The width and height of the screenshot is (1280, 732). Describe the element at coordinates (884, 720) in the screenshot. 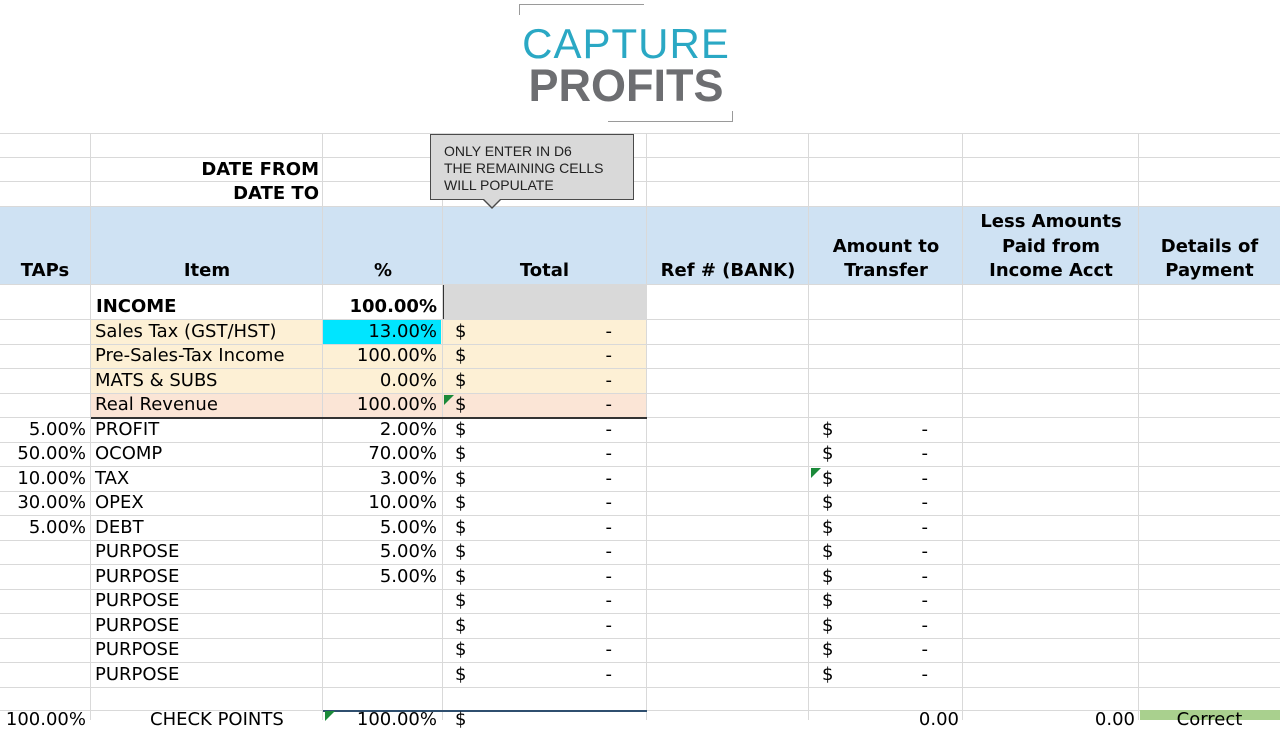

I see `footer-amount-transfer: 0.00` at that location.